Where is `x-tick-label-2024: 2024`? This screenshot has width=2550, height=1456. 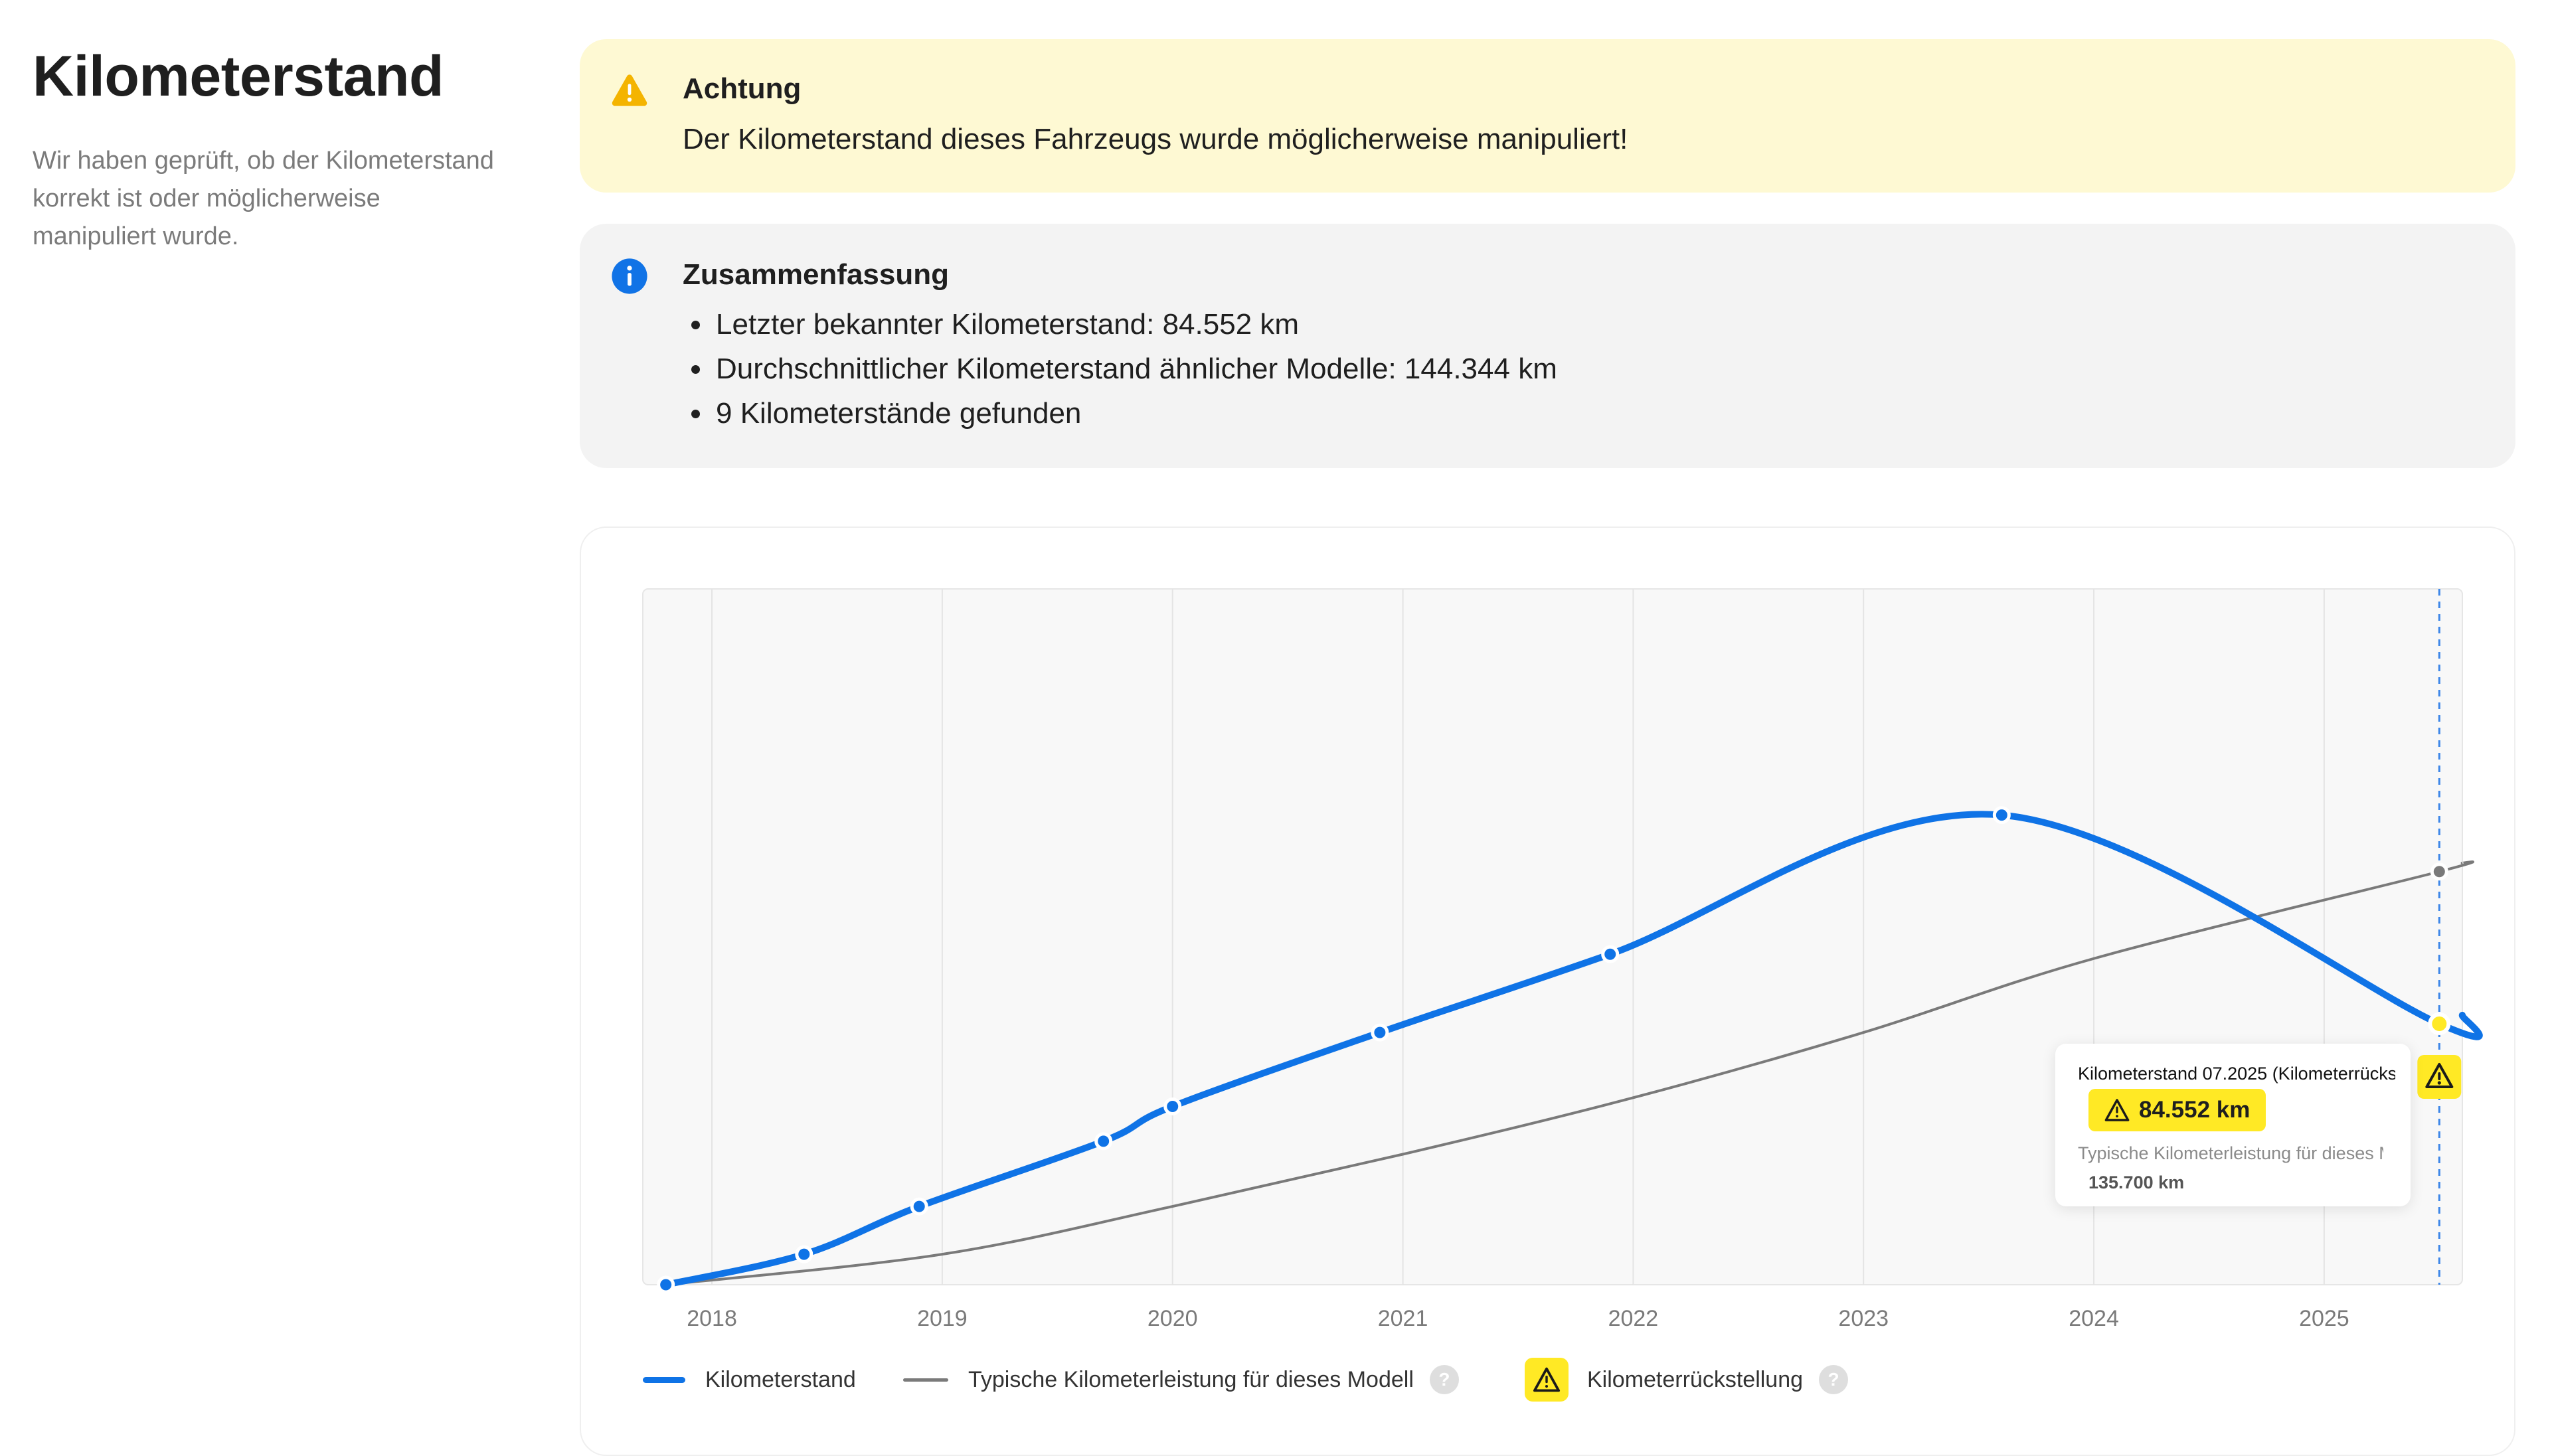 x-tick-label-2024: 2024 is located at coordinates (2094, 1318).